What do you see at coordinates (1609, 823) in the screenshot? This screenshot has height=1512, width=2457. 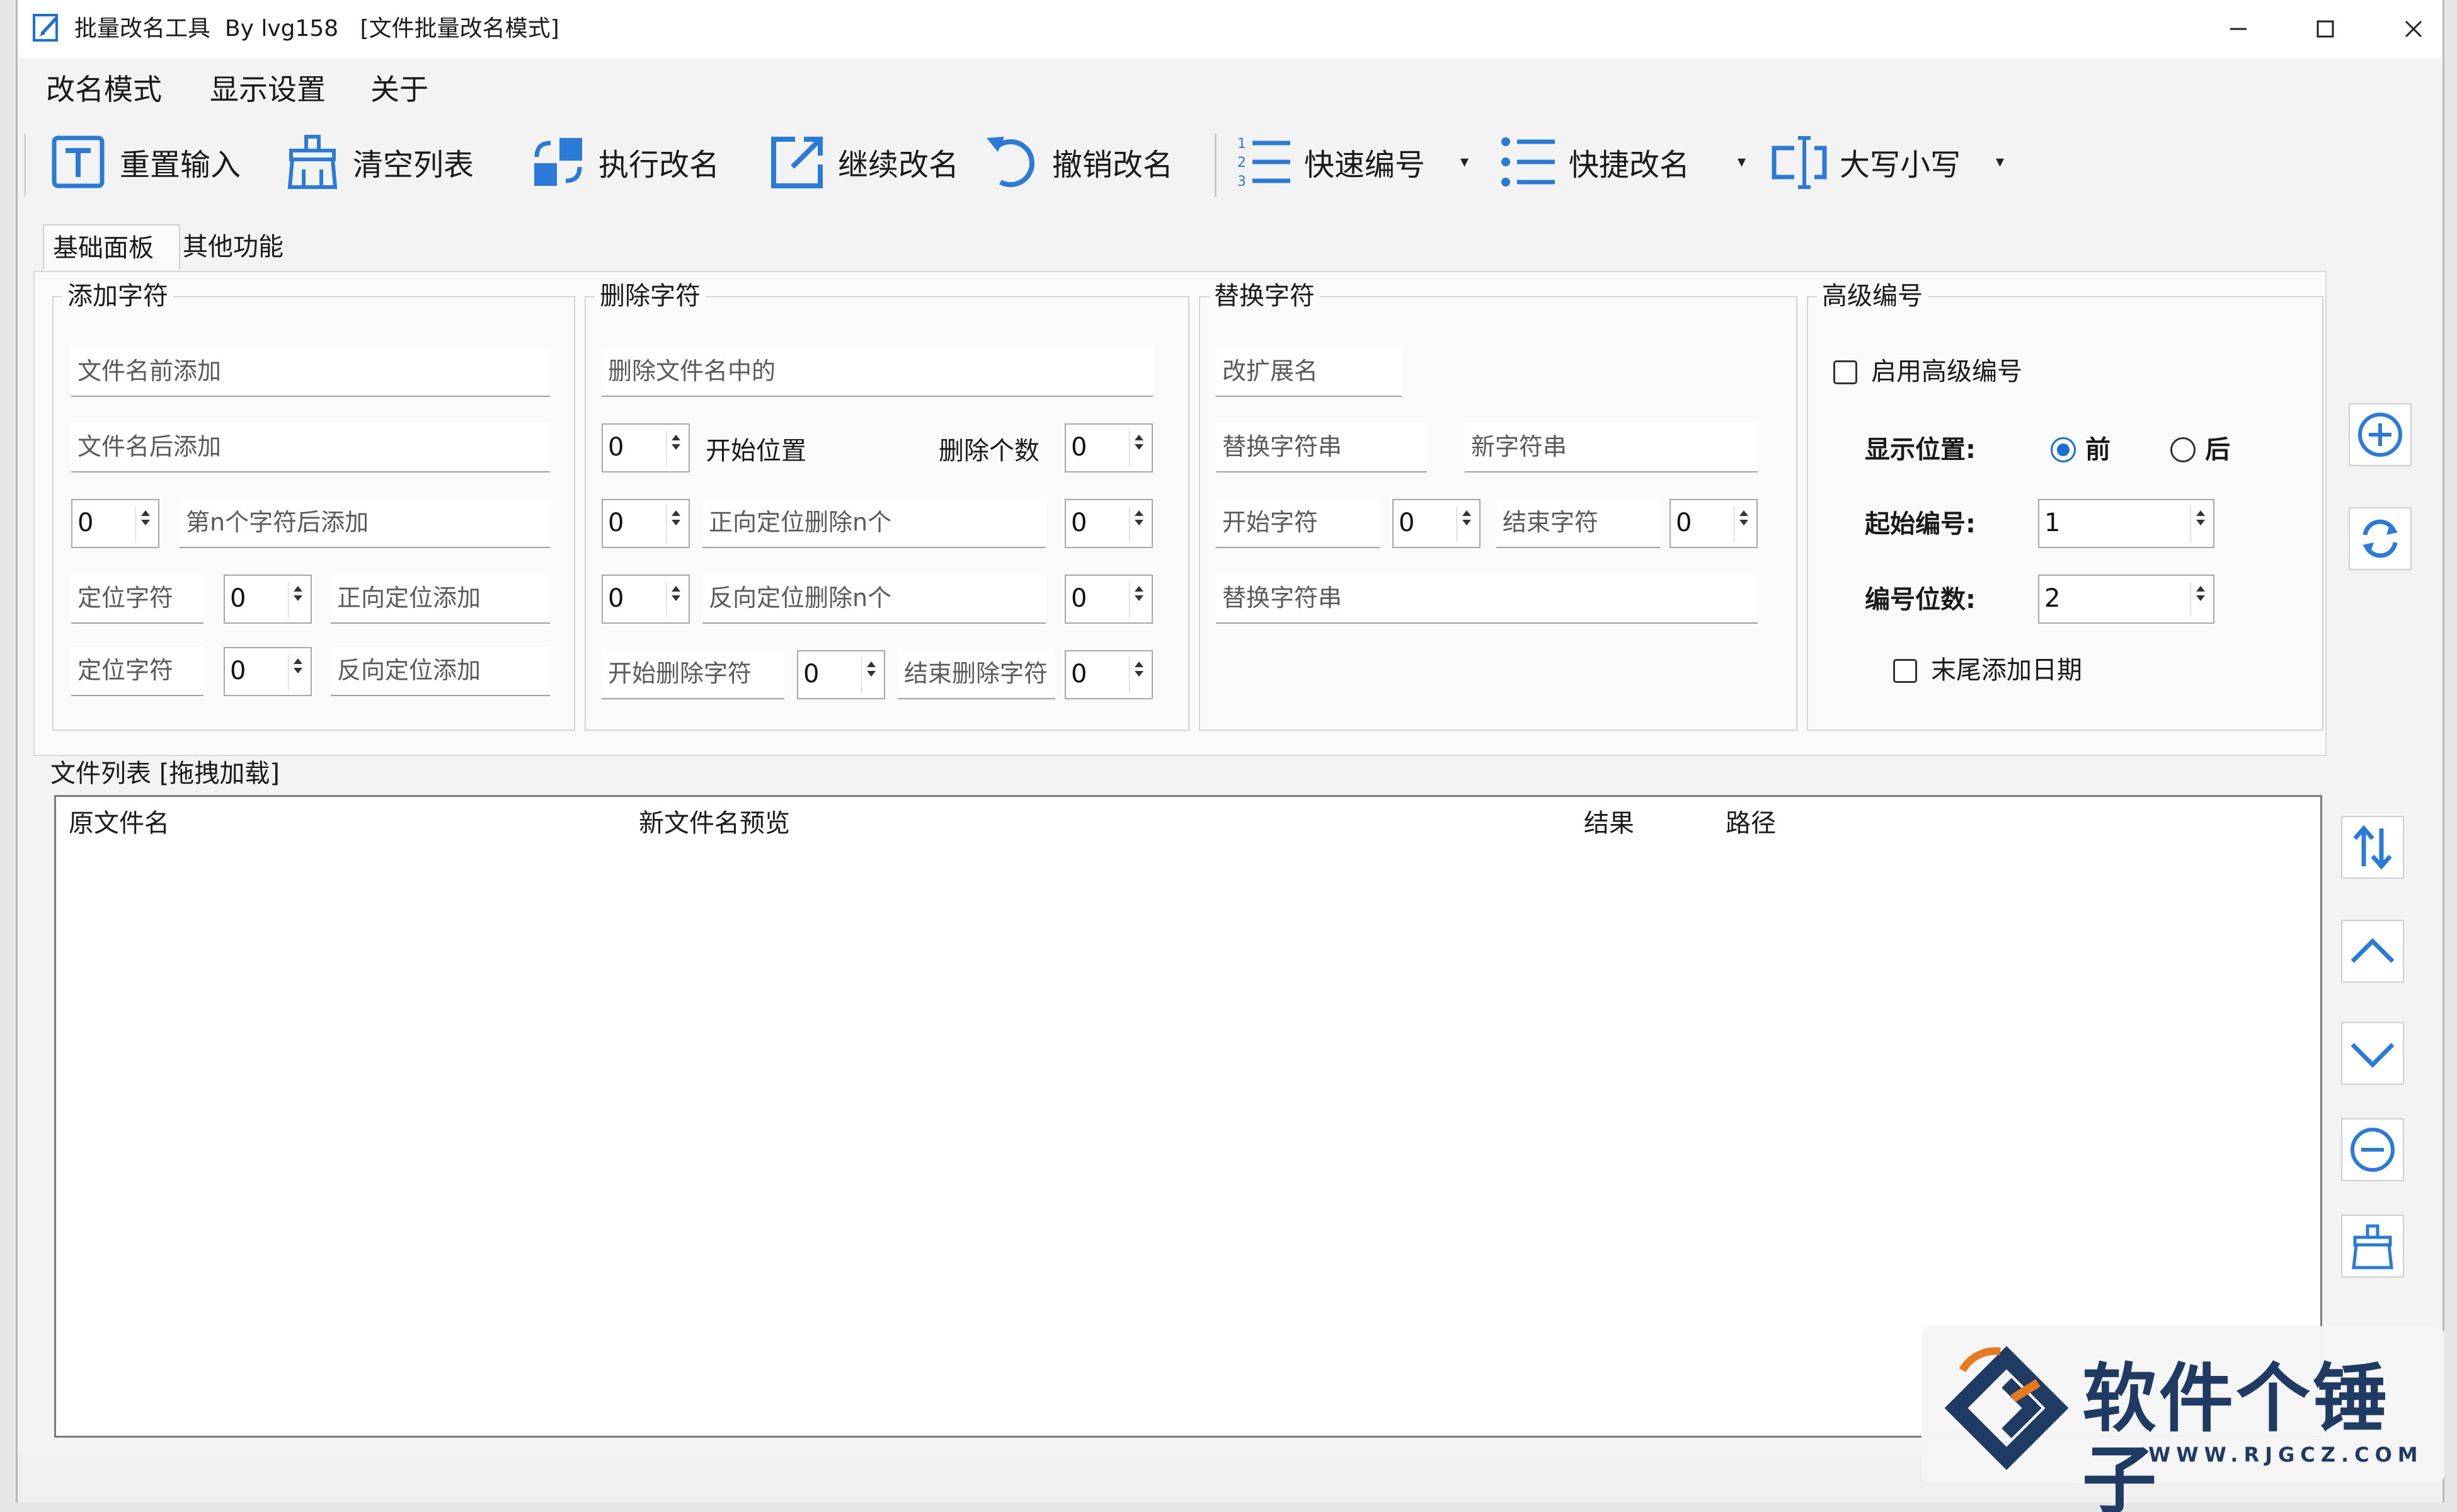 I see `column-header-result: 结果` at bounding box center [1609, 823].